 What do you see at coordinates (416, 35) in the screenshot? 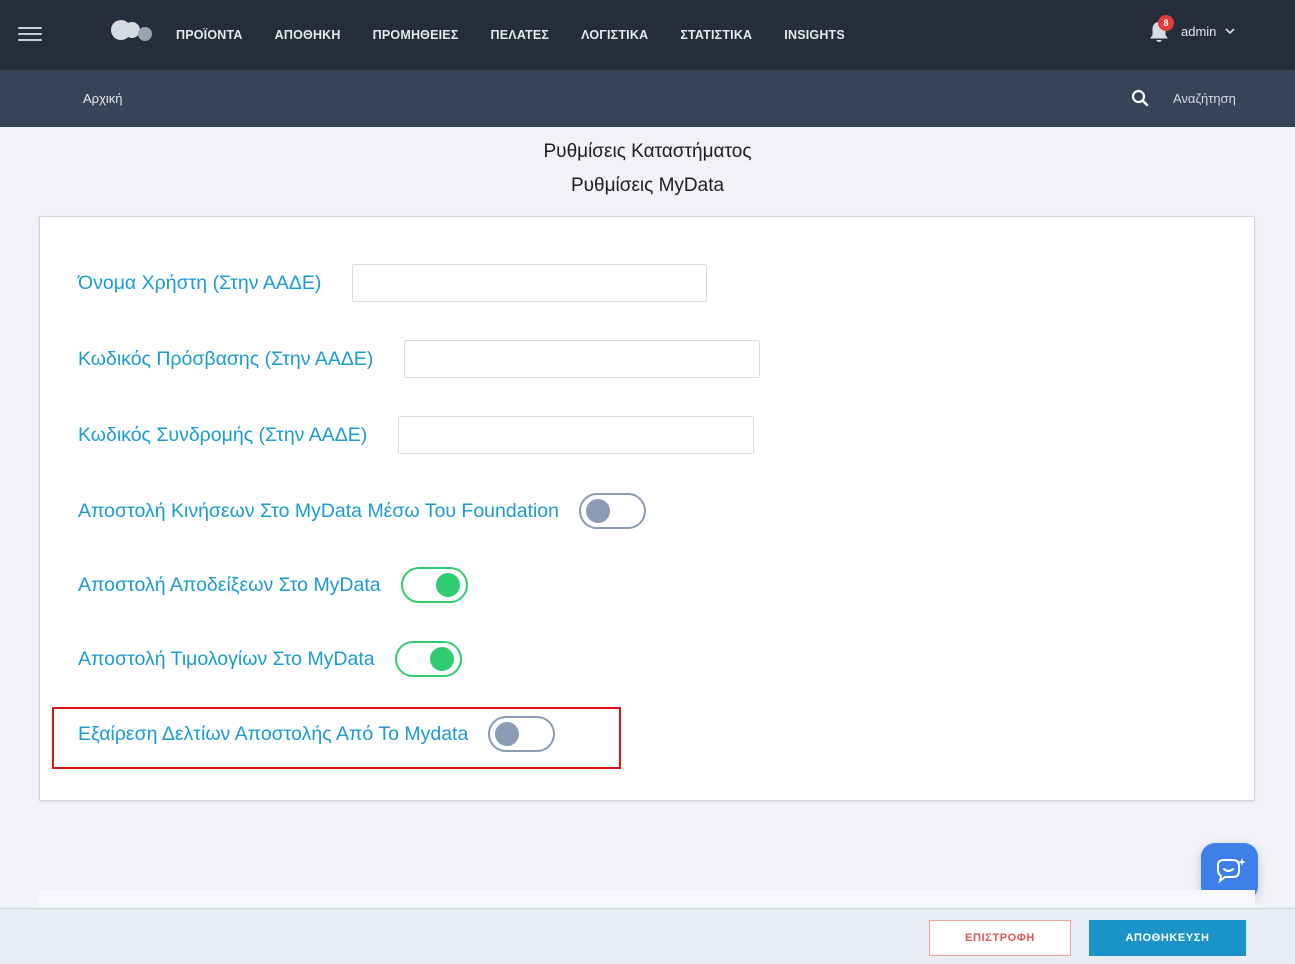
I see `nav-item-supplies: ΠΡΟΜΗΘΕΙΕΣ` at bounding box center [416, 35].